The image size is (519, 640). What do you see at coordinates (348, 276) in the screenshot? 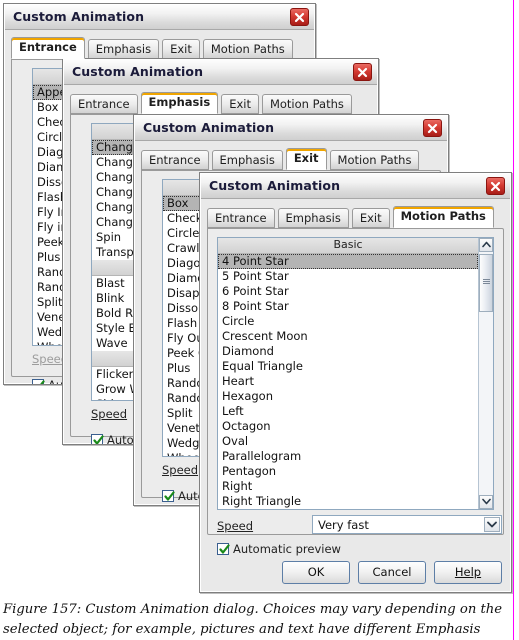
I see `list-item: 5 Point Star` at bounding box center [348, 276].